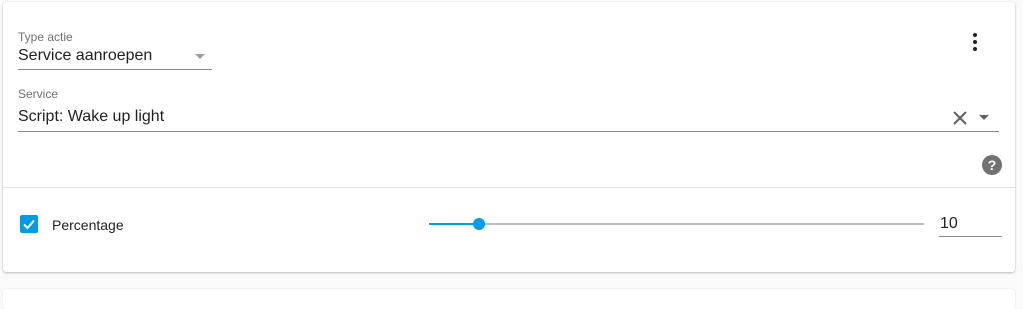 The width and height of the screenshot is (1023, 309). What do you see at coordinates (45, 37) in the screenshot?
I see `action-type-label: Type actie` at bounding box center [45, 37].